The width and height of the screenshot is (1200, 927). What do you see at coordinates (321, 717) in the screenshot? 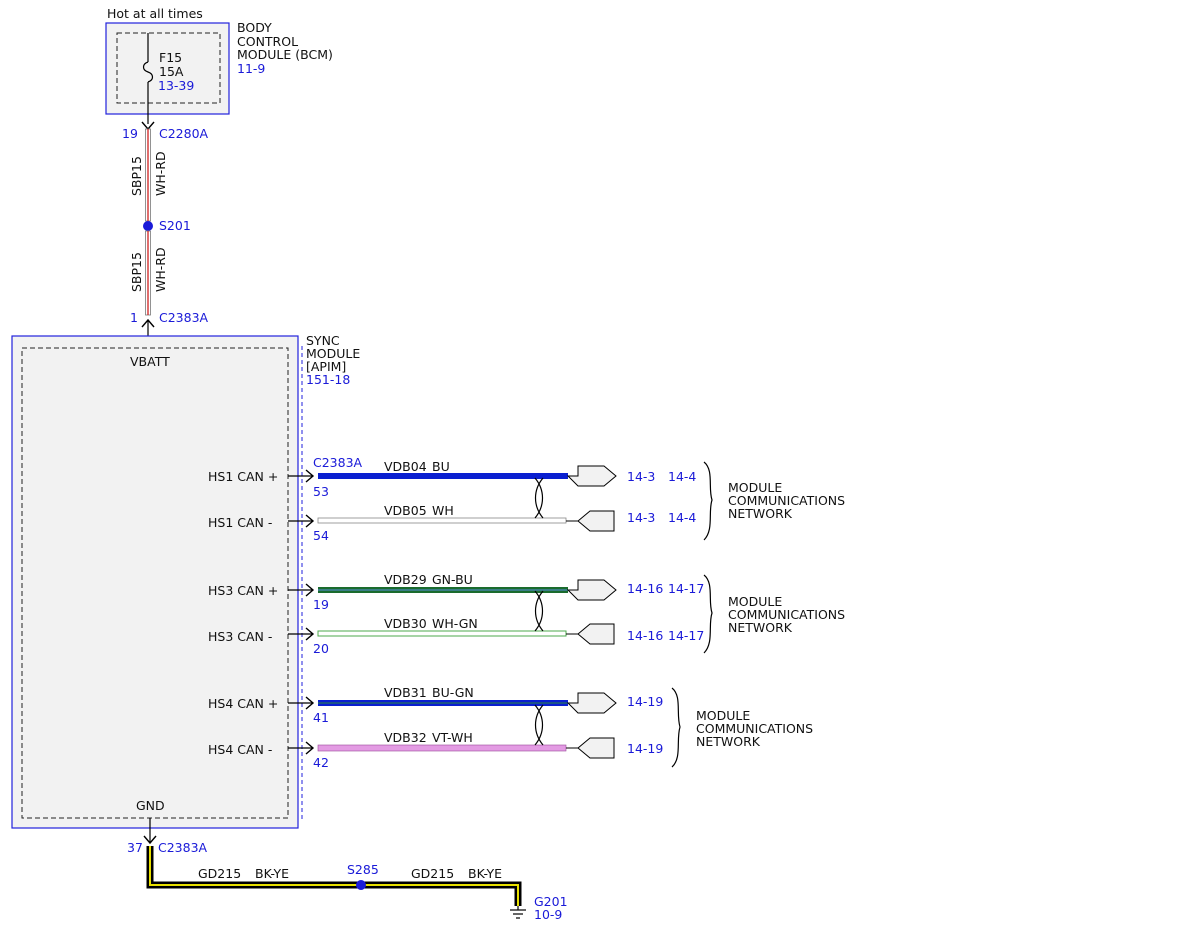
I see `hs4-plus-pin: 41` at bounding box center [321, 717].